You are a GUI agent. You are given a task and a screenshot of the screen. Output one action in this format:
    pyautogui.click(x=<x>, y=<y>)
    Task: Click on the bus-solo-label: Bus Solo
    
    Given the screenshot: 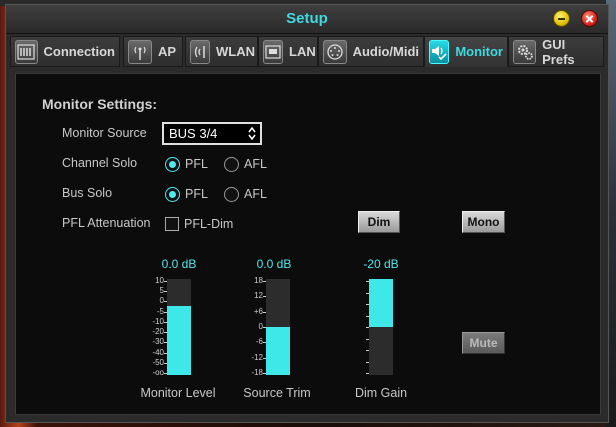 What is the action you would take?
    pyautogui.click(x=87, y=193)
    